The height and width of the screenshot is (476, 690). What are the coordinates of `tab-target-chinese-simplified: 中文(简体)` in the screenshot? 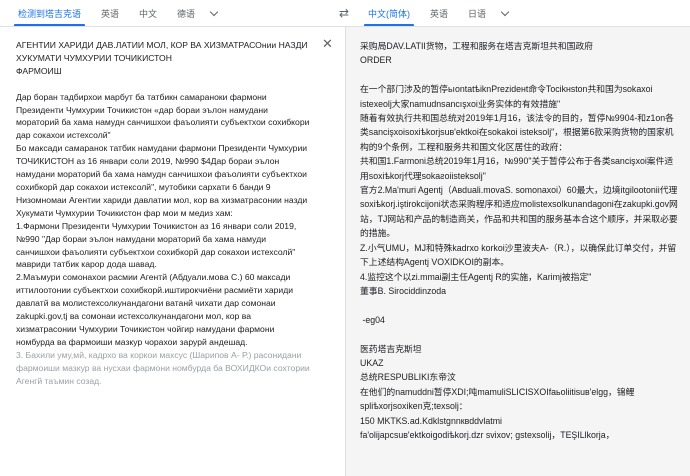 It's located at (389, 13).